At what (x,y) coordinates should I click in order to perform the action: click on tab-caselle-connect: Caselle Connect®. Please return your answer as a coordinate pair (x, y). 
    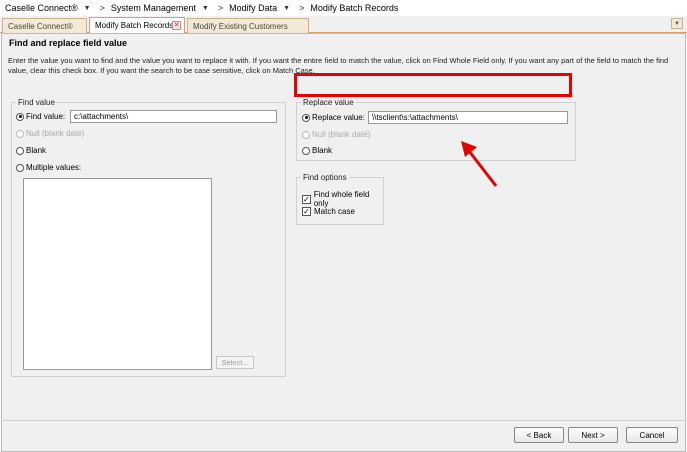
    Looking at the image, I should click on (44, 25).